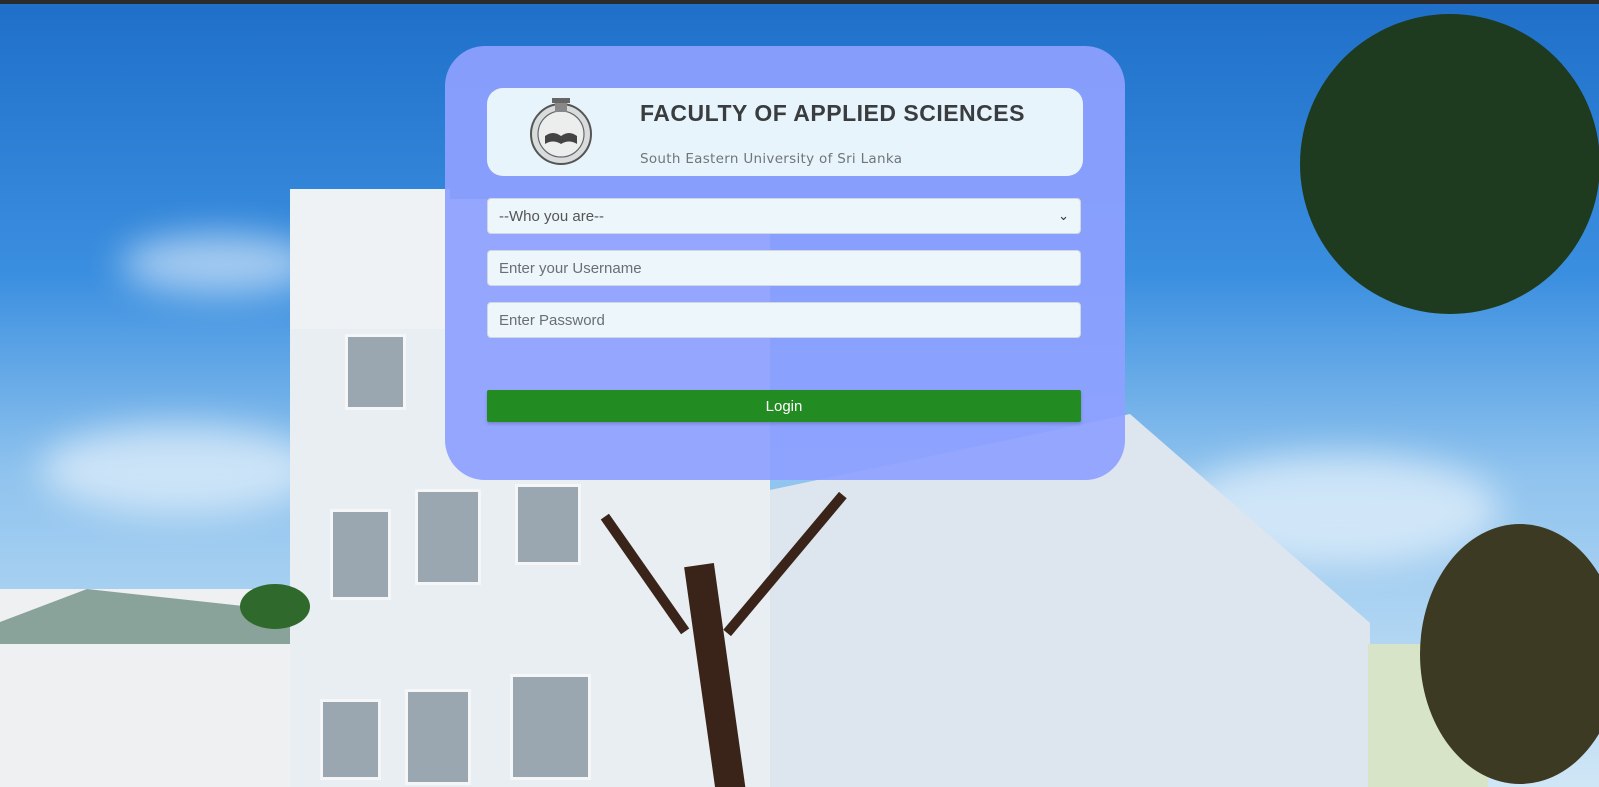 The image size is (1599, 787). Describe the element at coordinates (552, 216) in the screenshot. I see `role-select-value: --Who you are--` at that location.